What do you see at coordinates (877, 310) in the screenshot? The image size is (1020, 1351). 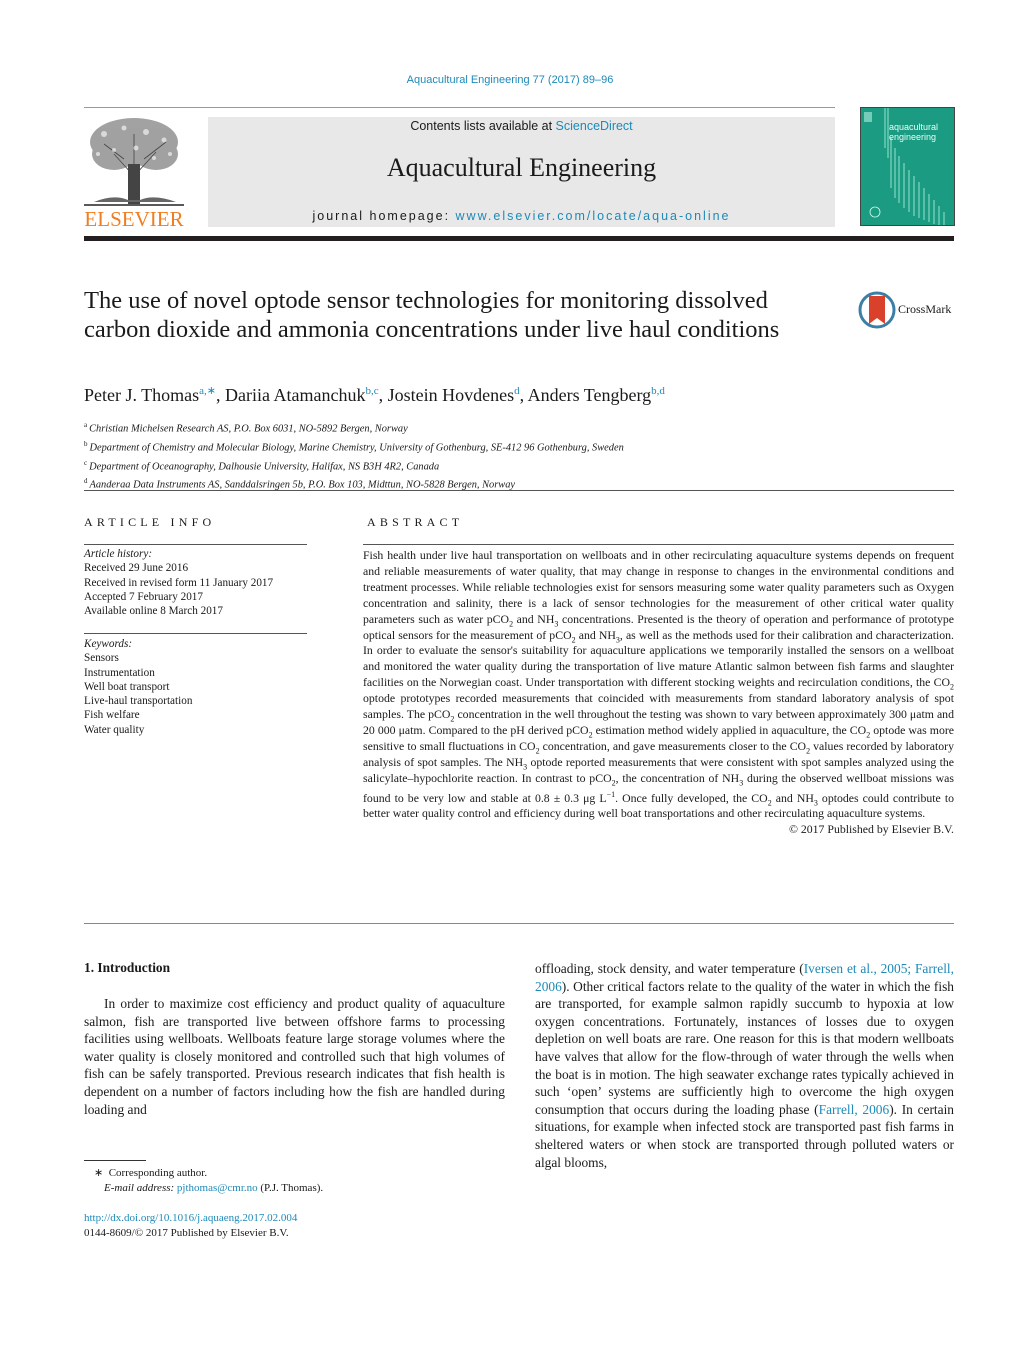 I see `crossmark-icon` at bounding box center [877, 310].